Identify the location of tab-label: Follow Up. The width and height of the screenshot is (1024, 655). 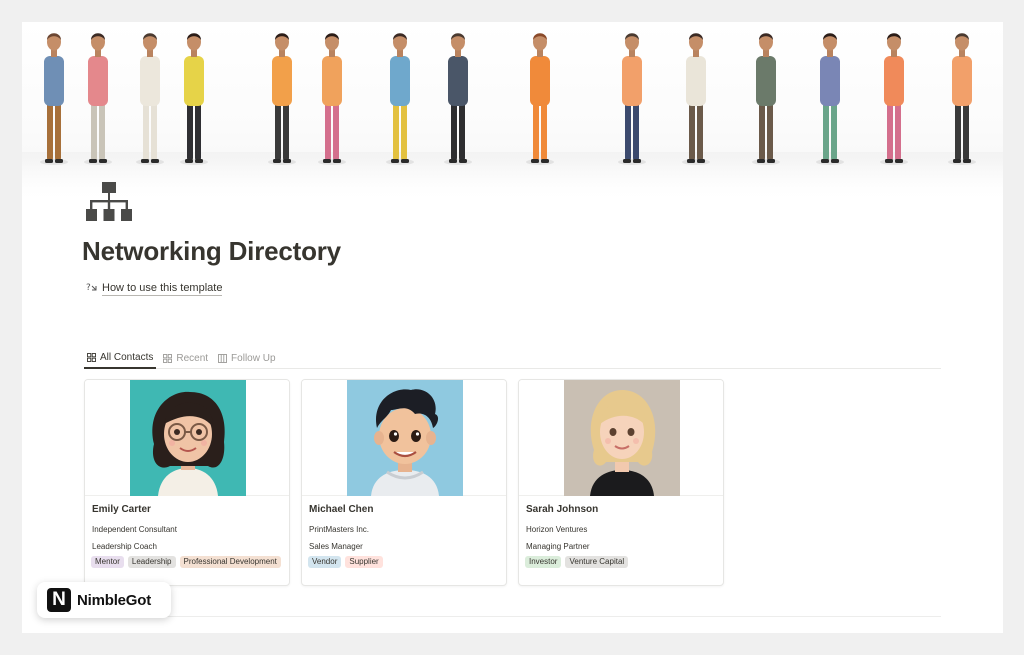
(253, 358).